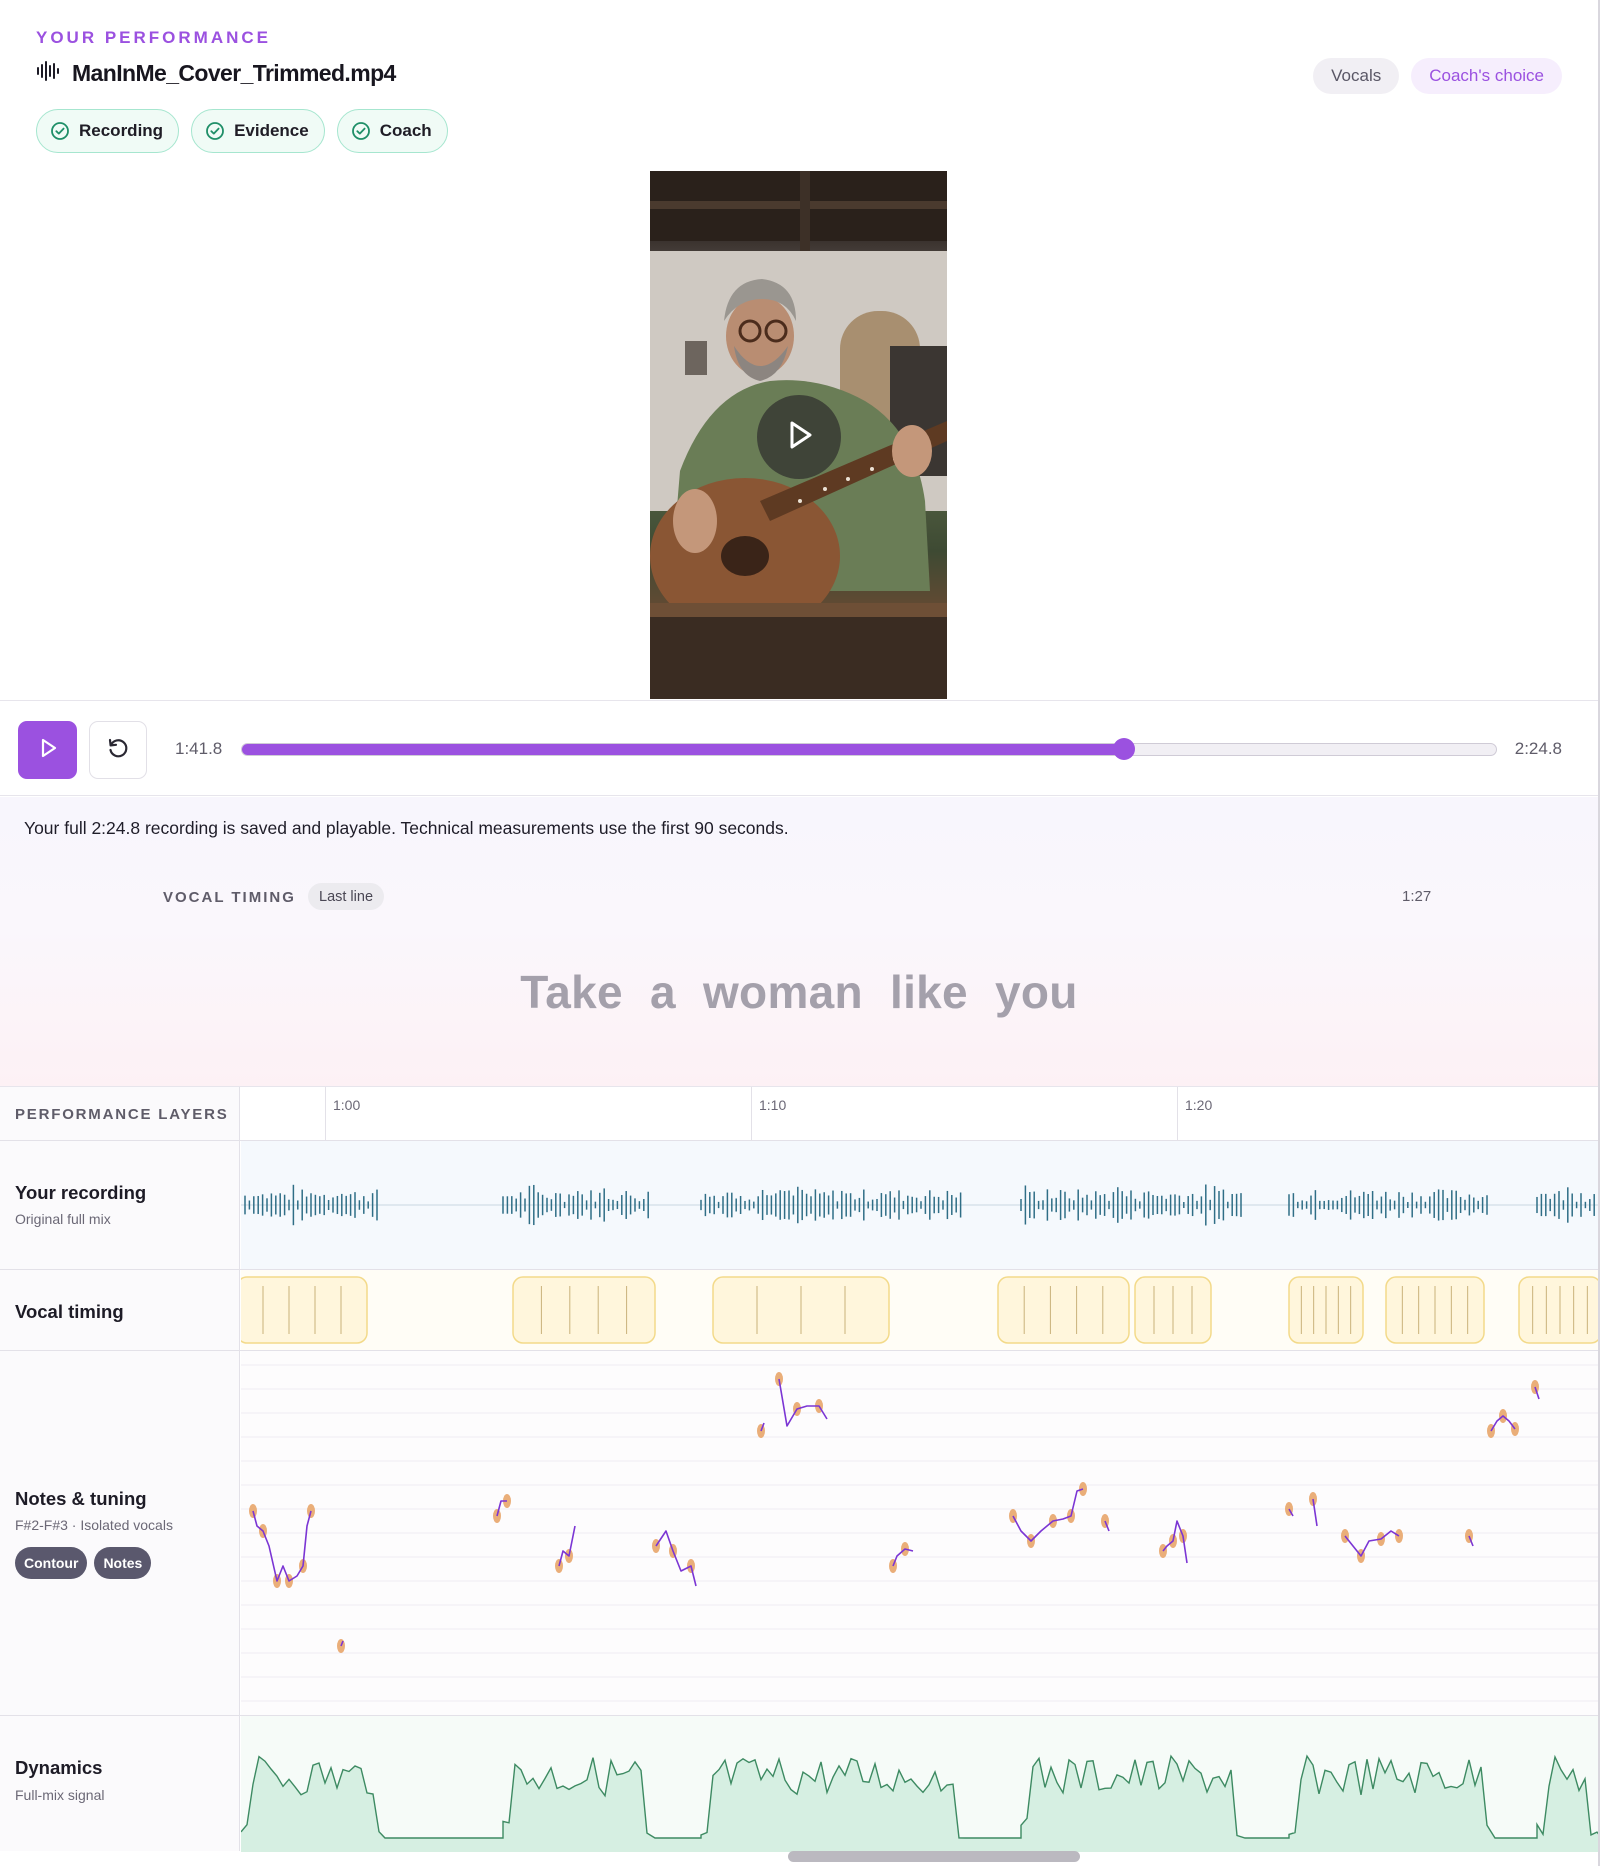  I want to click on notes-toggle: Notes, so click(123, 1563).